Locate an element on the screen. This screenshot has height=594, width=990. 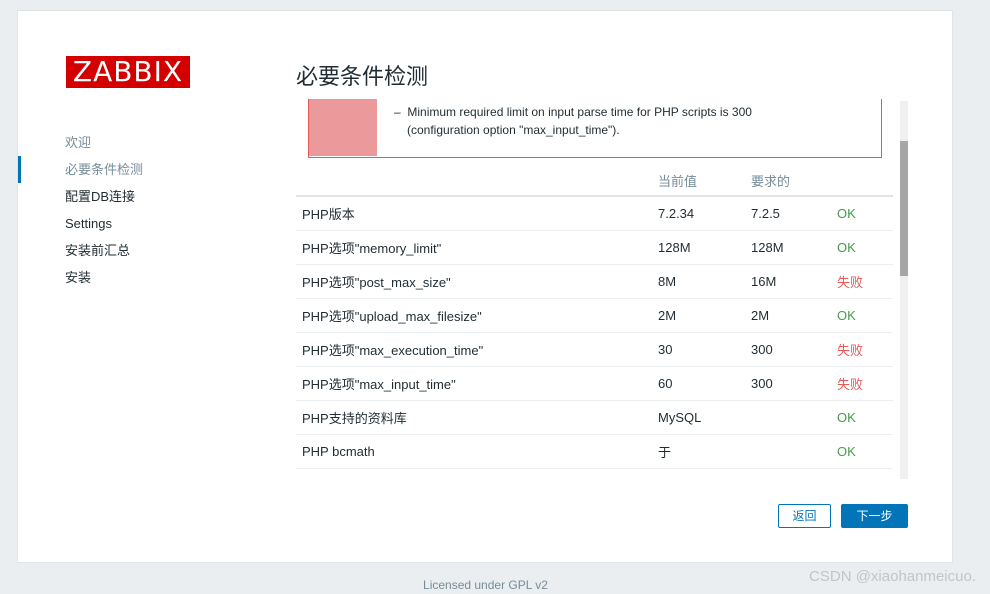
row-name: PHP选项"post_max_size" is located at coordinates (474, 281).